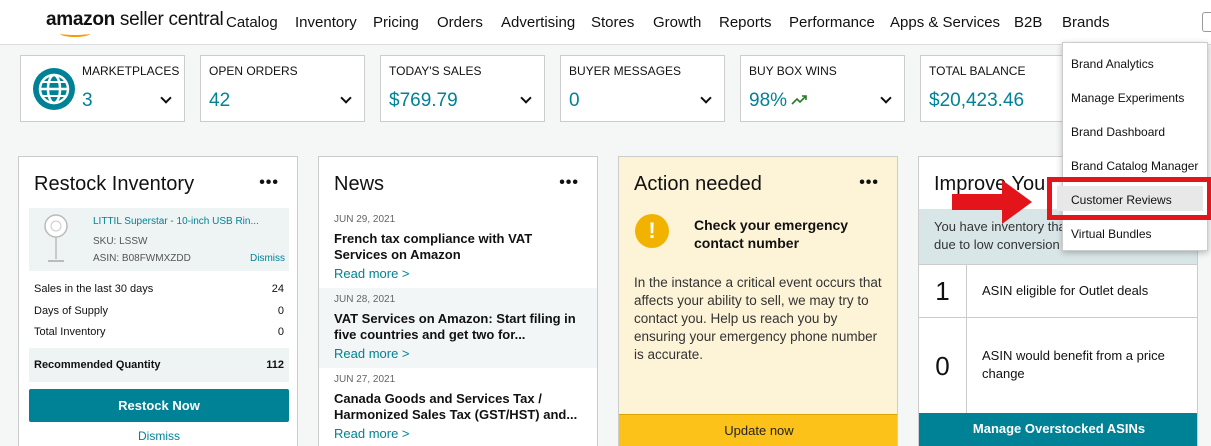 This screenshot has width=1211, height=446. What do you see at coordinates (462, 88) in the screenshot?
I see `metric-card-todays-sales: TODAY'S SALES $769.79` at bounding box center [462, 88].